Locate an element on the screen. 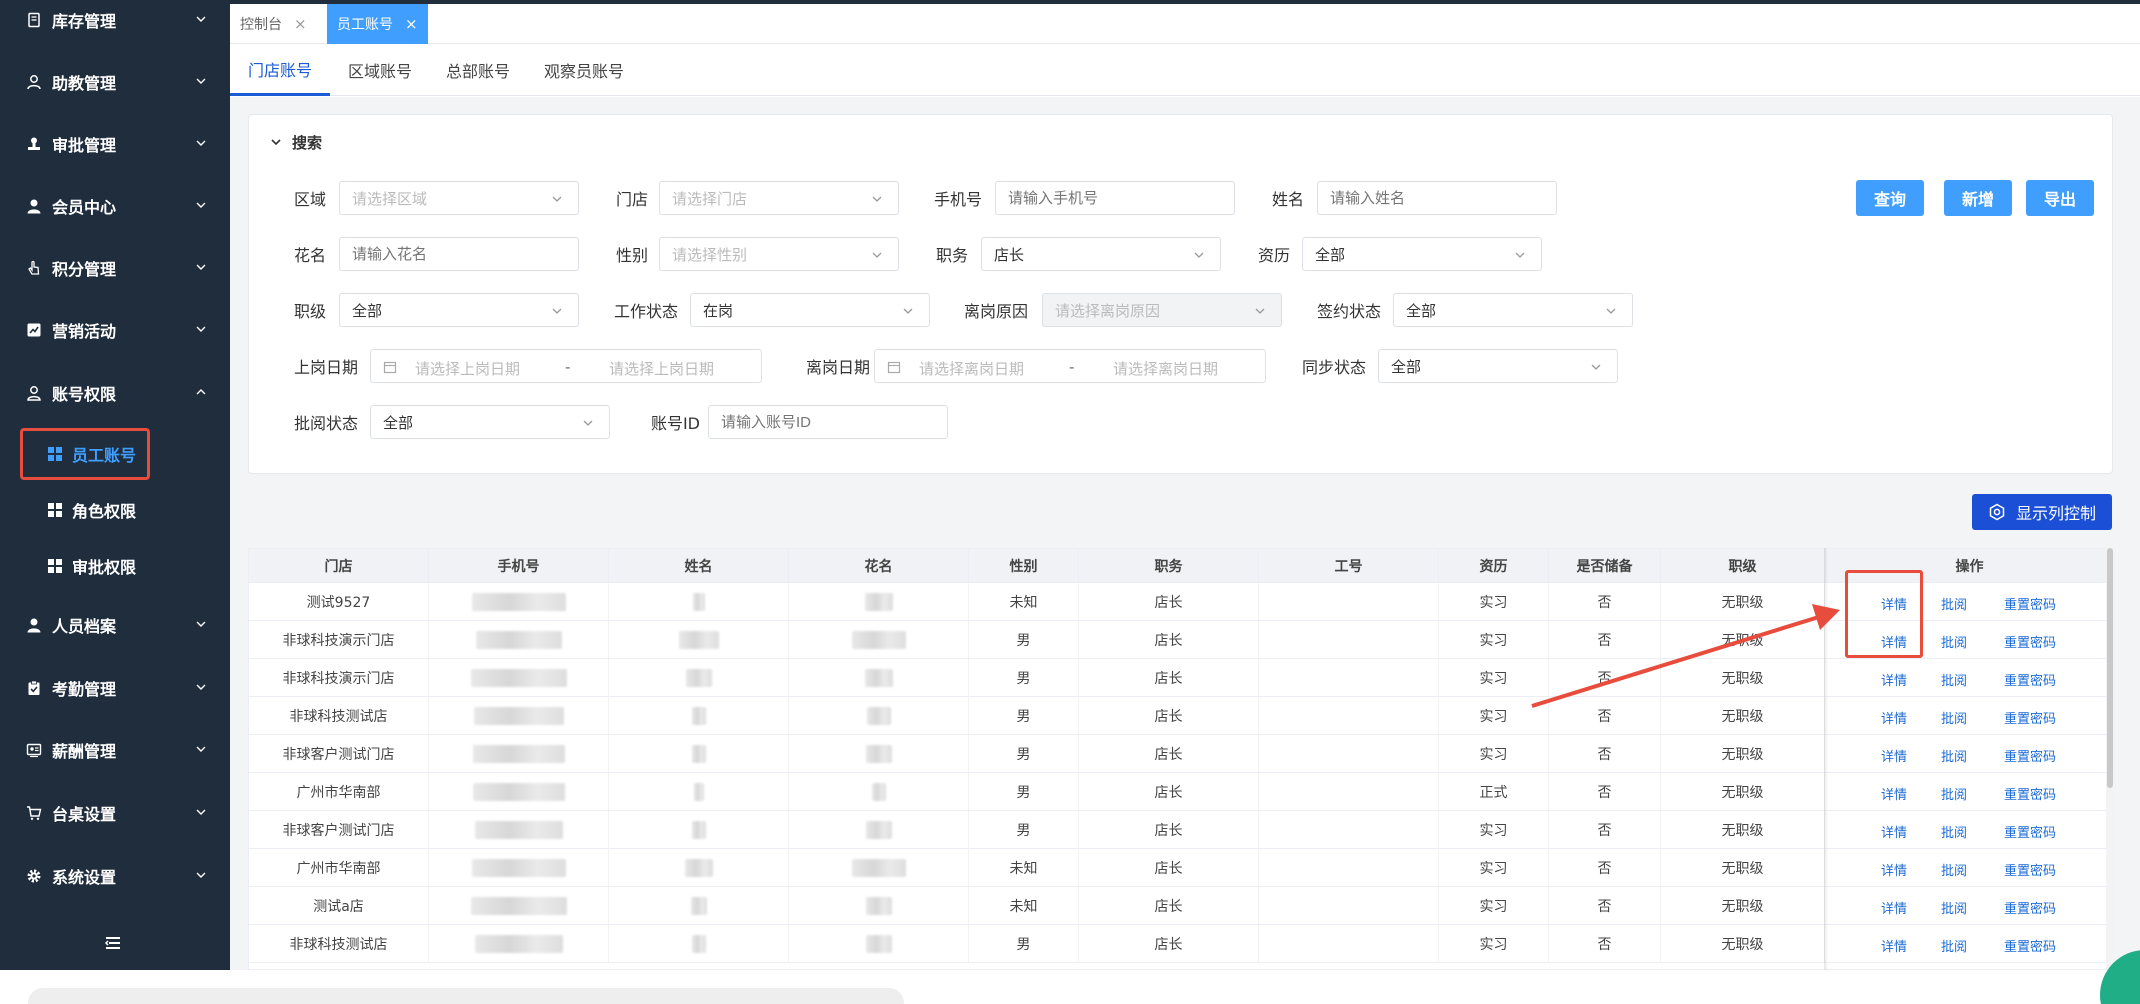 This screenshot has width=2140, height=1004. tab-staff-accounts: 员工账号 × is located at coordinates (377, 24).